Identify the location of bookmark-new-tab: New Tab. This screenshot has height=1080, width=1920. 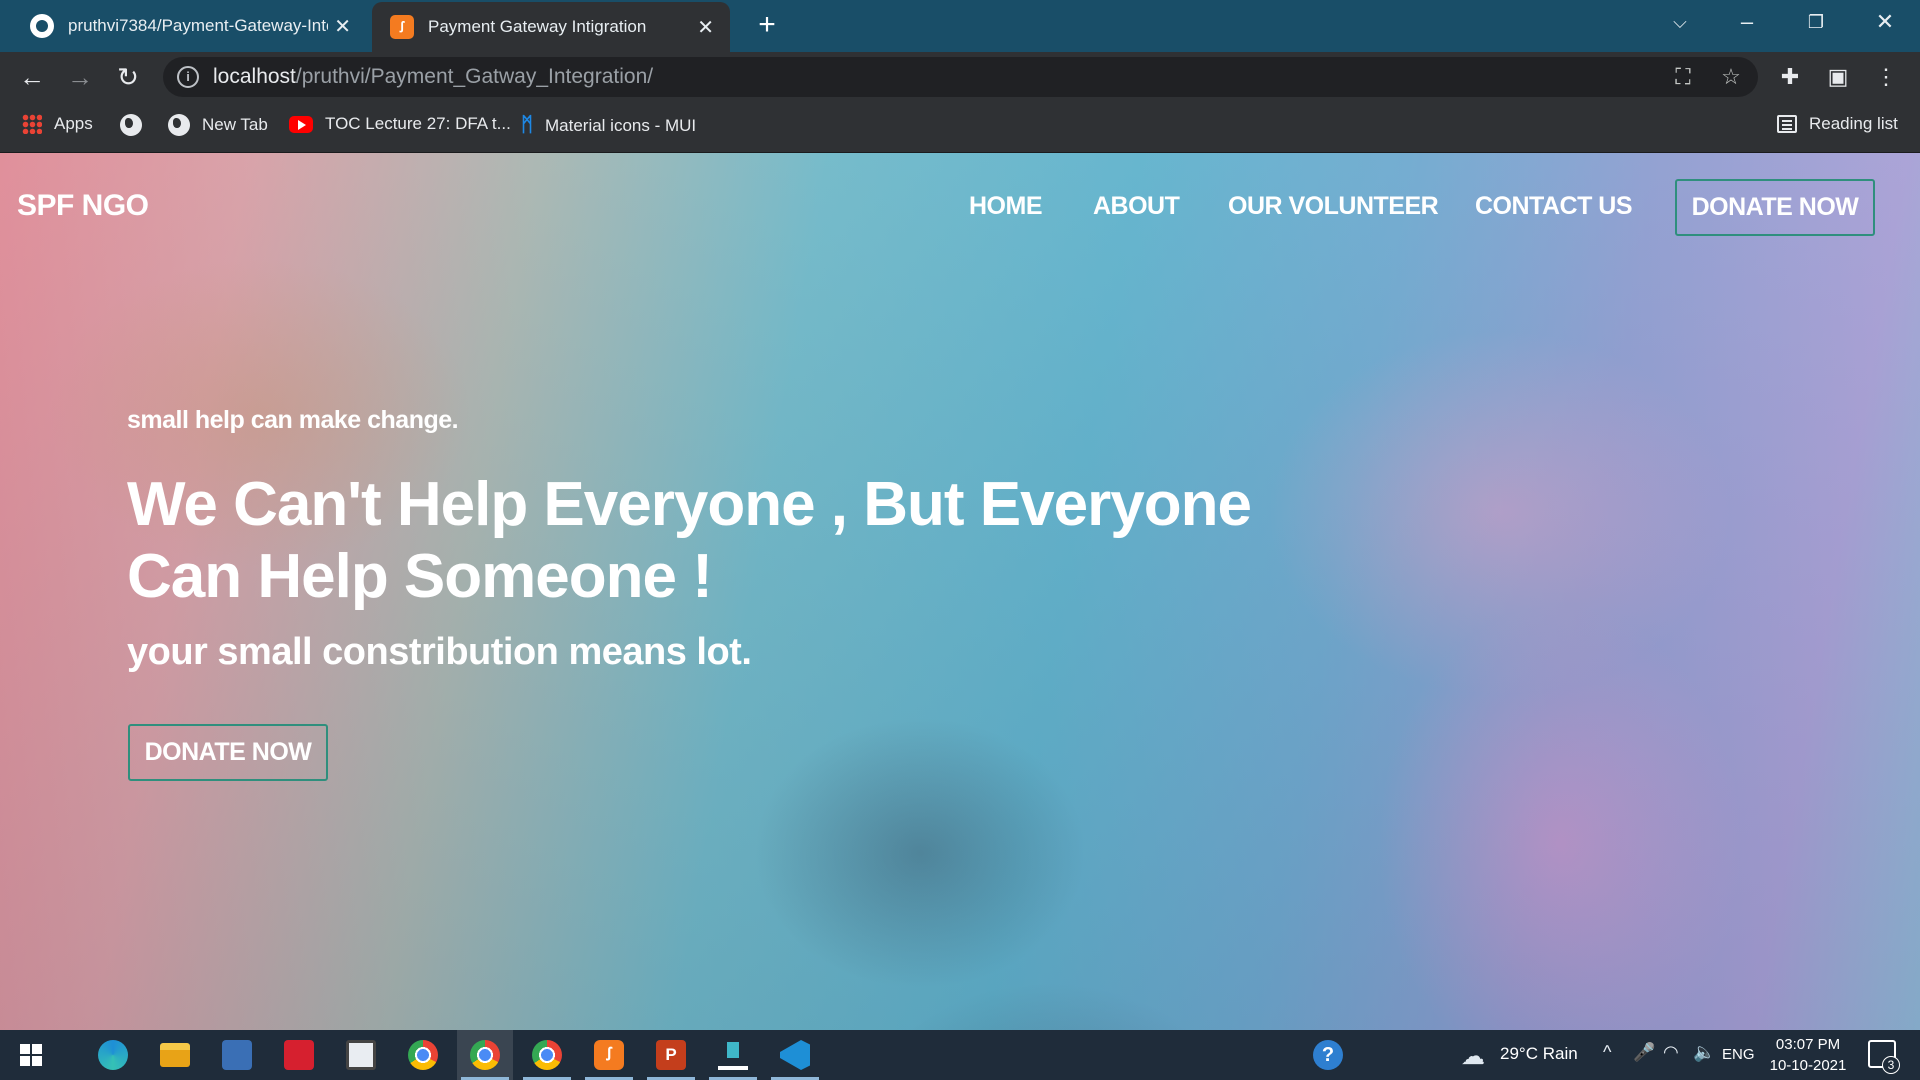
(218, 125).